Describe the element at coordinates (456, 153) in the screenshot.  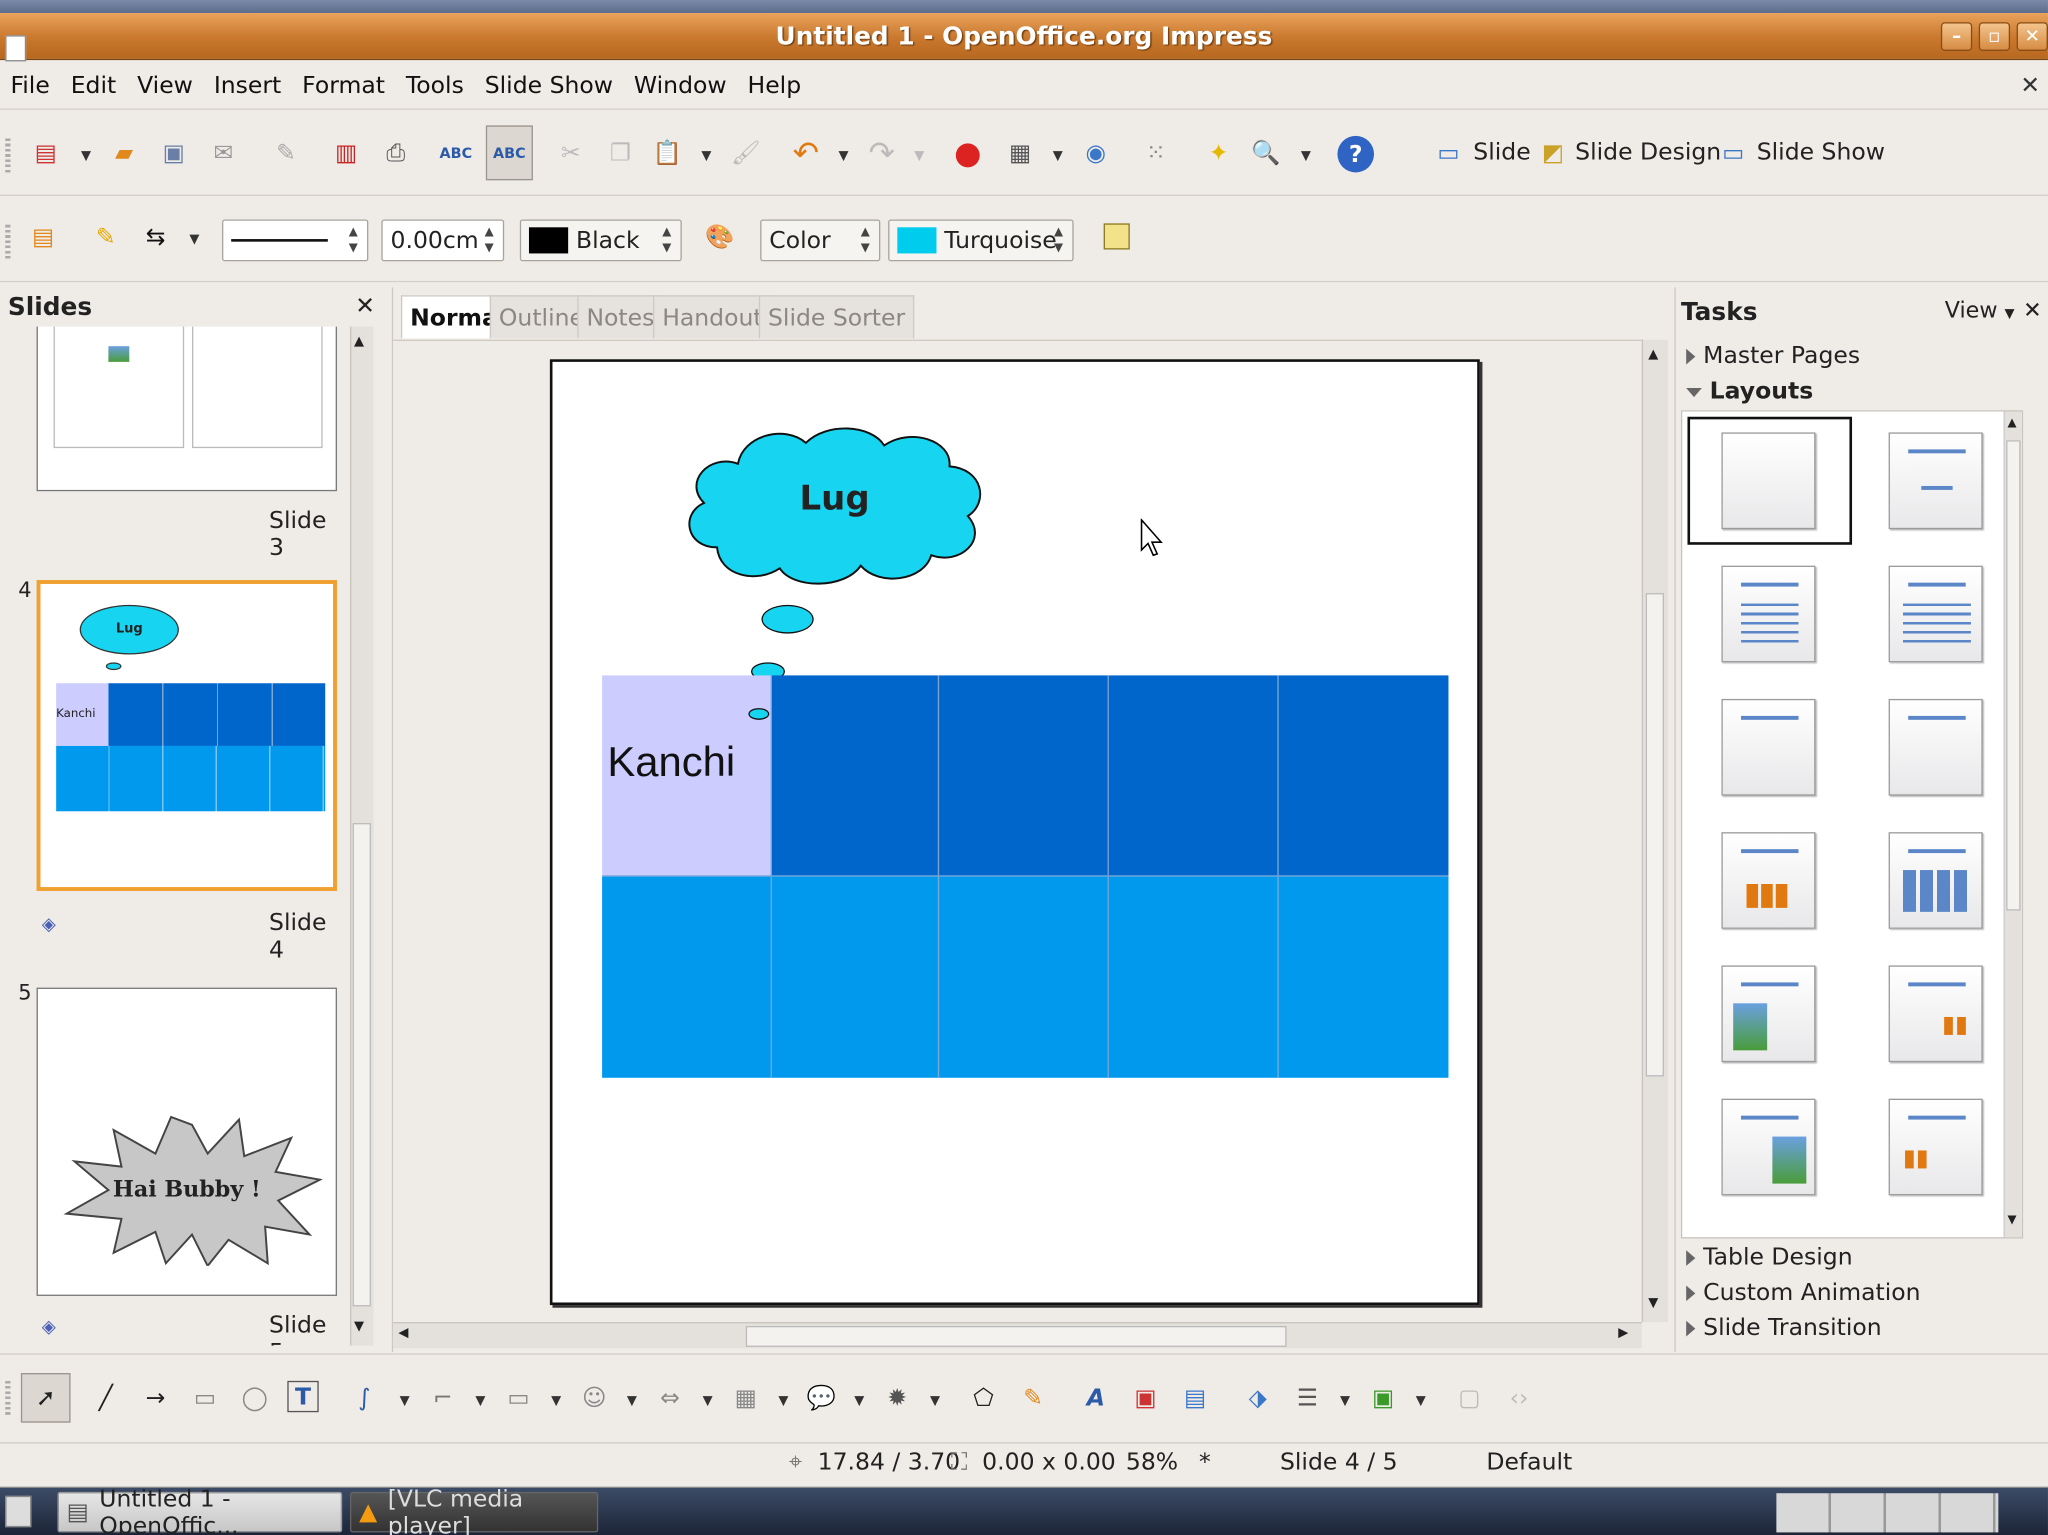
I see `spellcheck-icon: ABC` at that location.